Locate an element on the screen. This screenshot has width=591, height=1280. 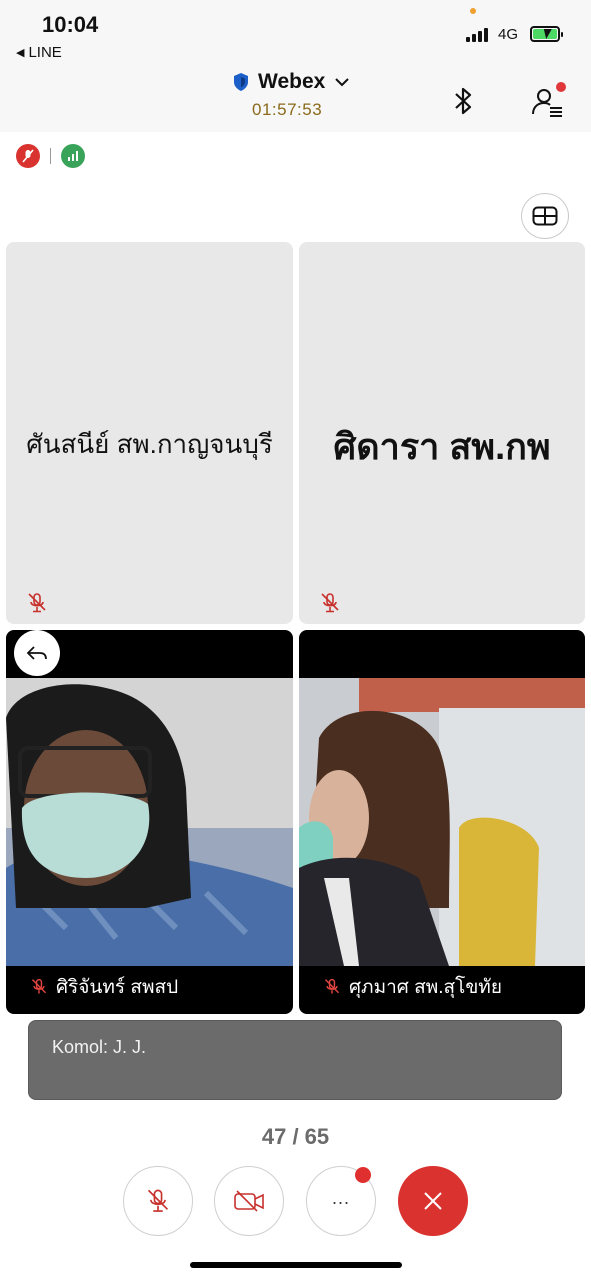
leave-meeting-button is located at coordinates (433, 1201).